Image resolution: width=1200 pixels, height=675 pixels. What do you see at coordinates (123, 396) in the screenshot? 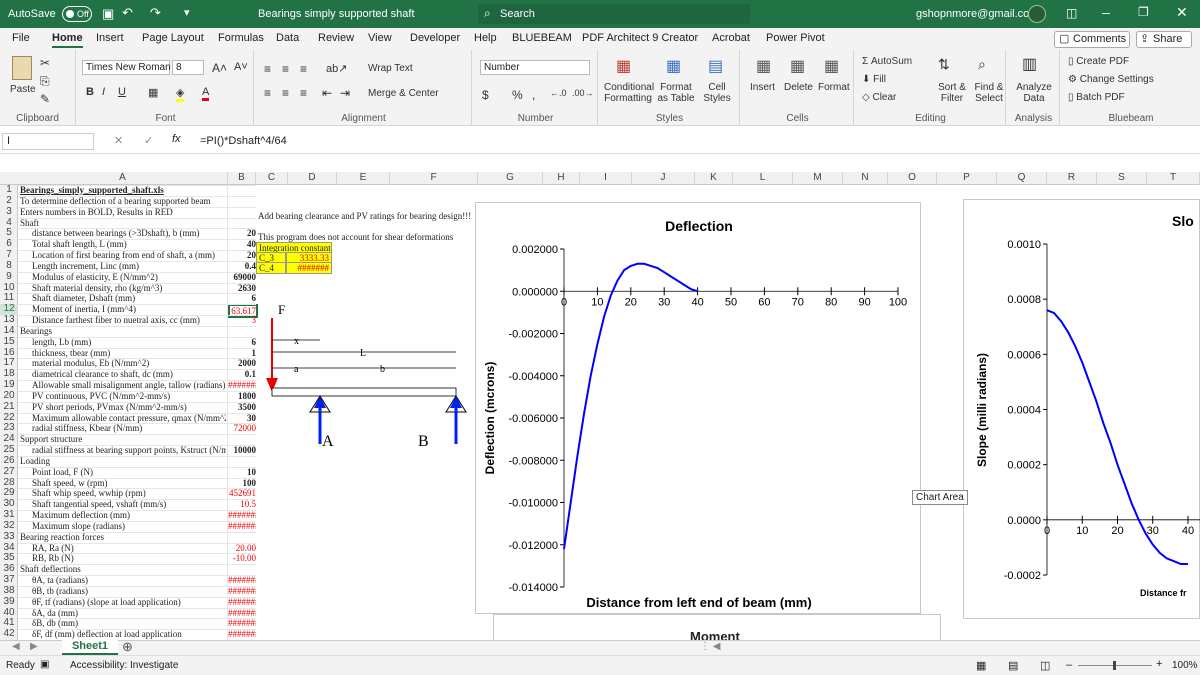
I see `label-cell: PV continuous, PVC (N/mm^2-mm/s)` at bounding box center [123, 396].